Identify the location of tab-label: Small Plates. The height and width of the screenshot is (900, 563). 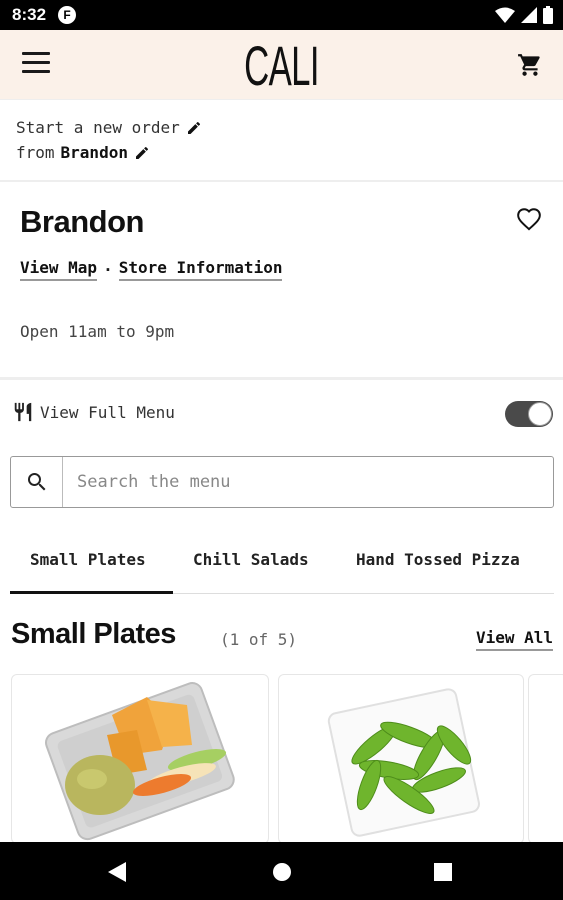
(88, 559).